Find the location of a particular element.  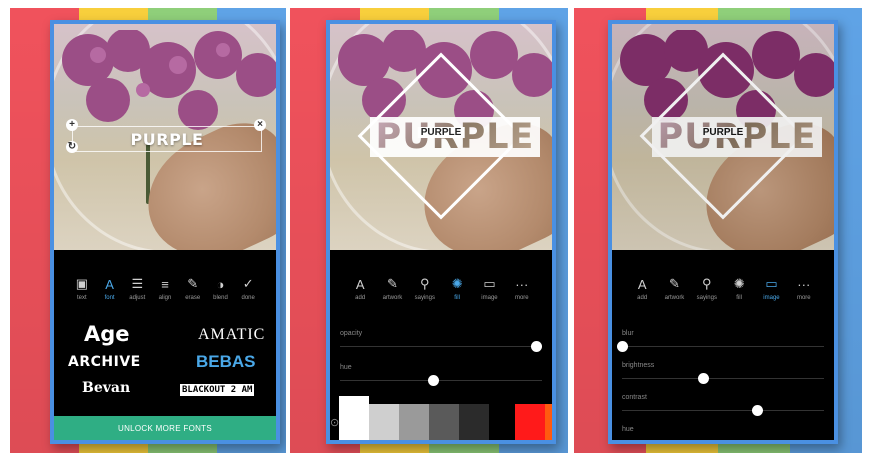

rotate-handle-icon: ↻ is located at coordinates (72, 147).